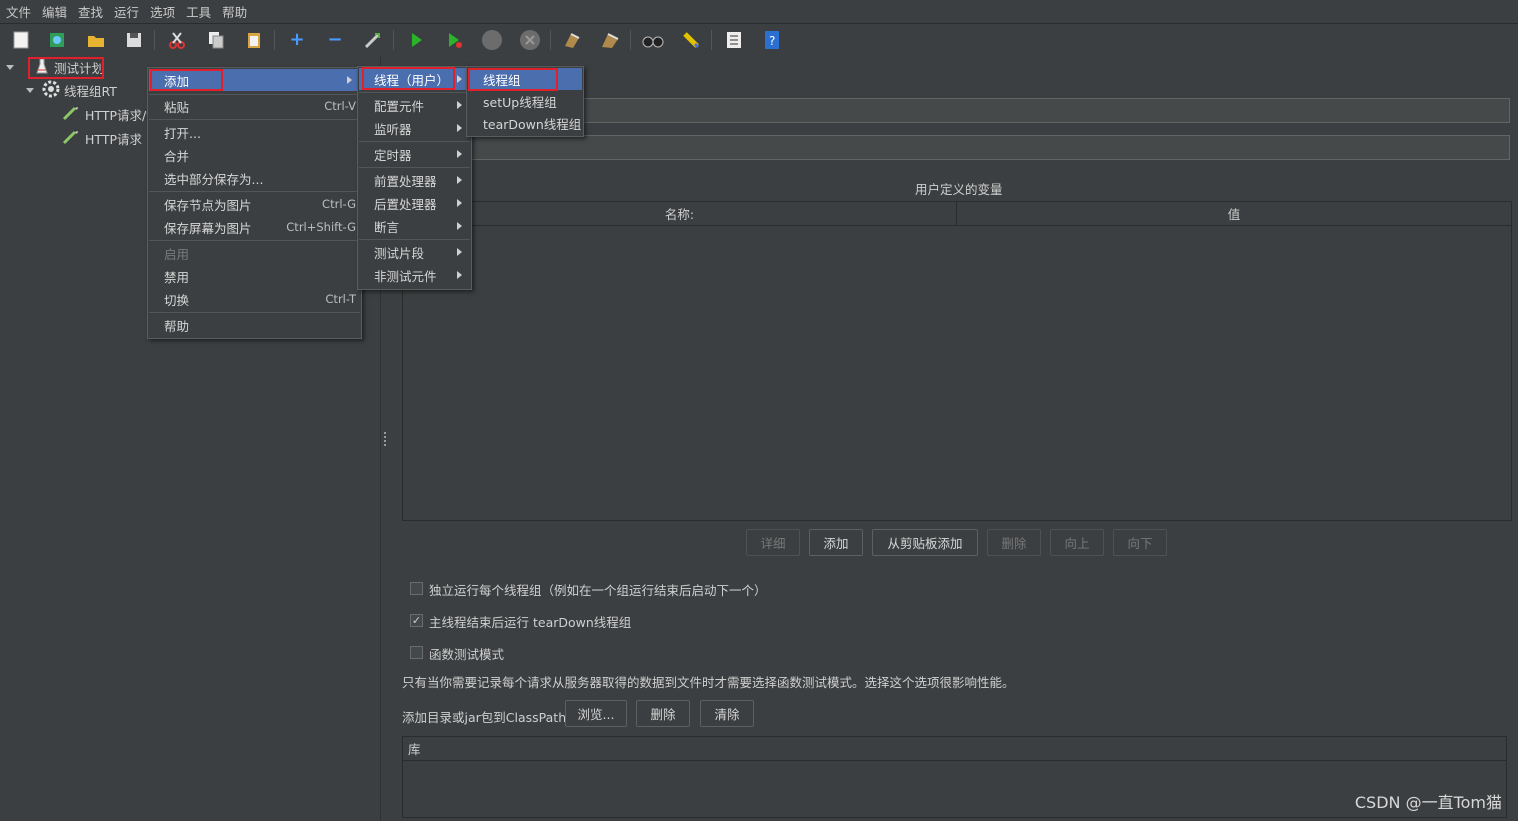 This screenshot has height=821, width=1518. I want to click on menu-item-toggle: 切换 Ctrl-T, so click(254, 299).